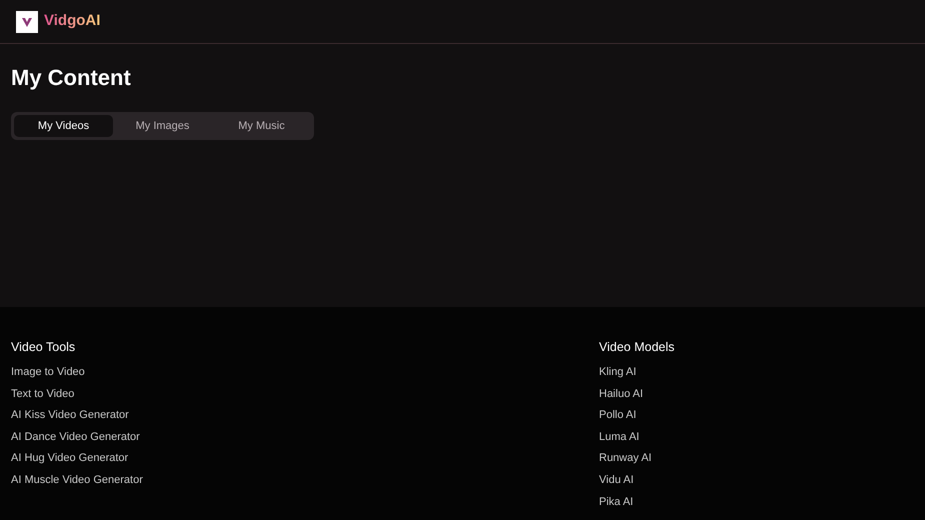  What do you see at coordinates (69, 459) in the screenshot?
I see `footer-link: AI Hug Video Generator` at bounding box center [69, 459].